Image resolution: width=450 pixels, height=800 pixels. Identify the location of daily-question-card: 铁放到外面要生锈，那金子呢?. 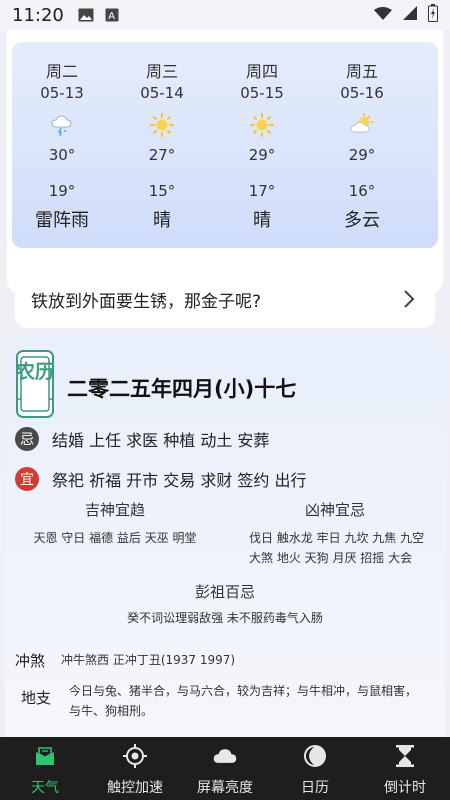
(225, 299).